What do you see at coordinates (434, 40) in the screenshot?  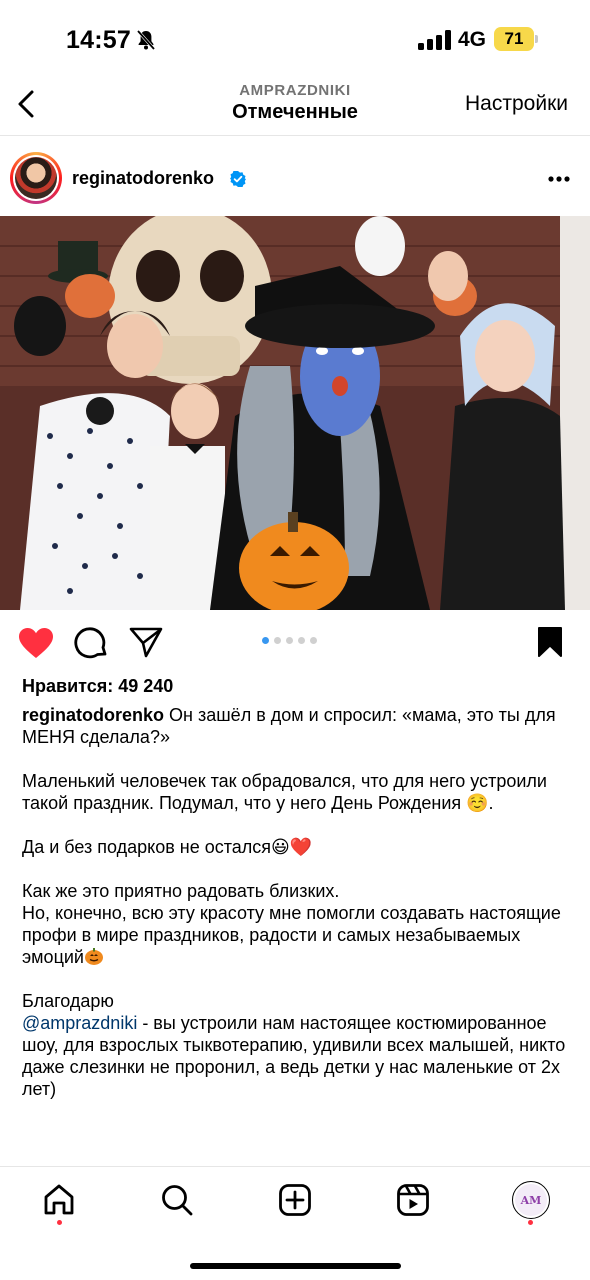 I see `signal-bars-icon` at bounding box center [434, 40].